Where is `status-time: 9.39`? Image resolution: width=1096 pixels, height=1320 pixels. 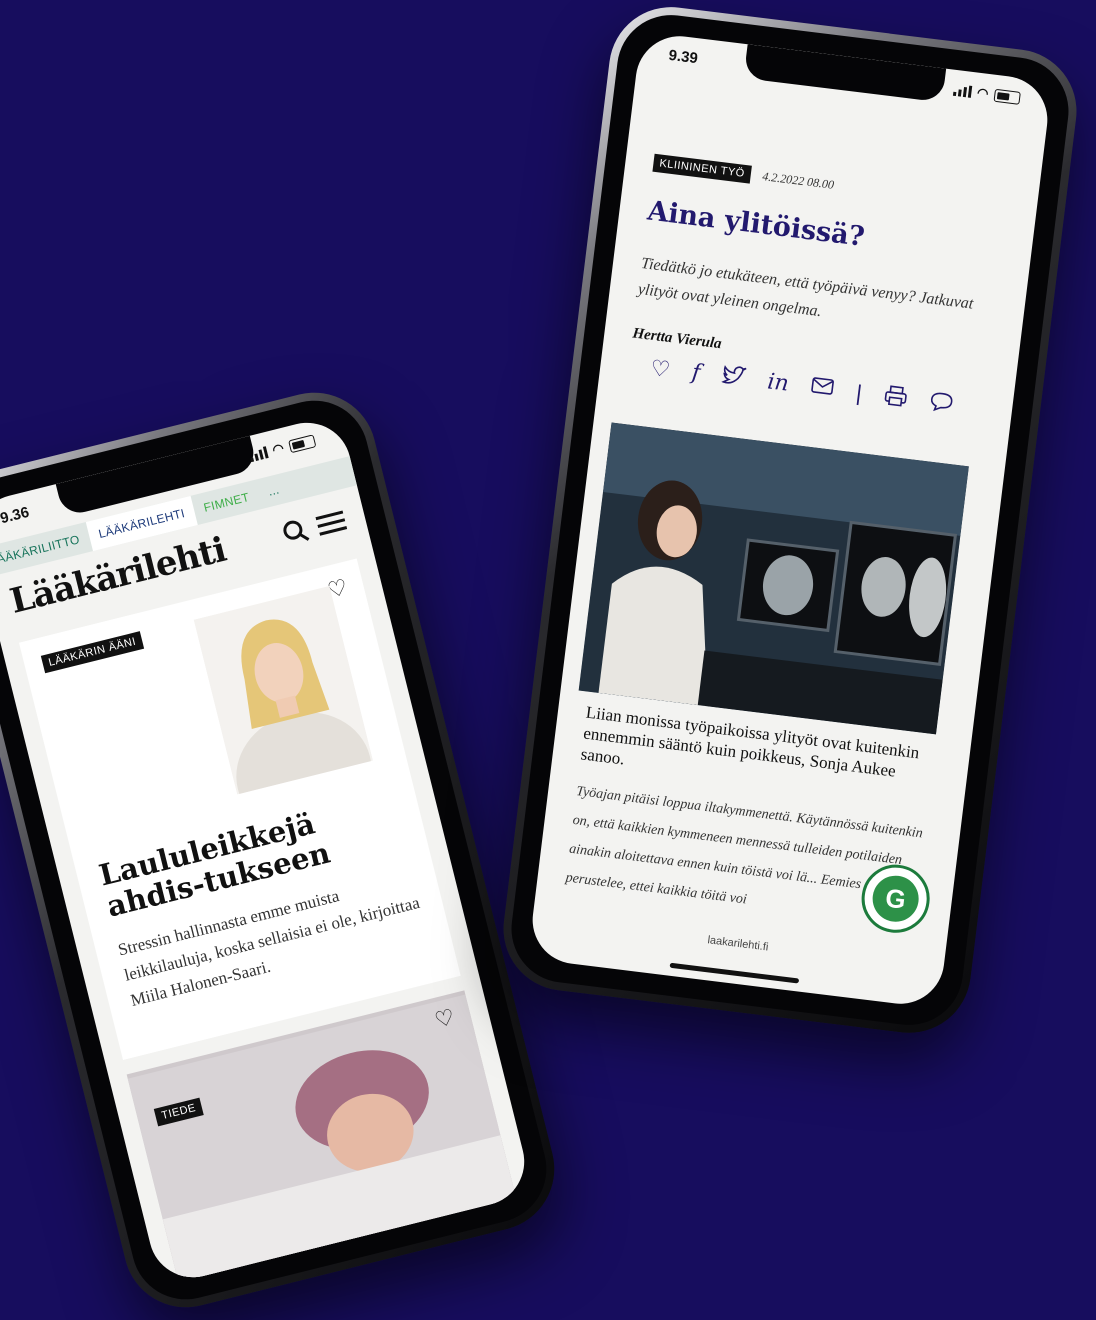
status-time: 9.39 is located at coordinates (683, 56).